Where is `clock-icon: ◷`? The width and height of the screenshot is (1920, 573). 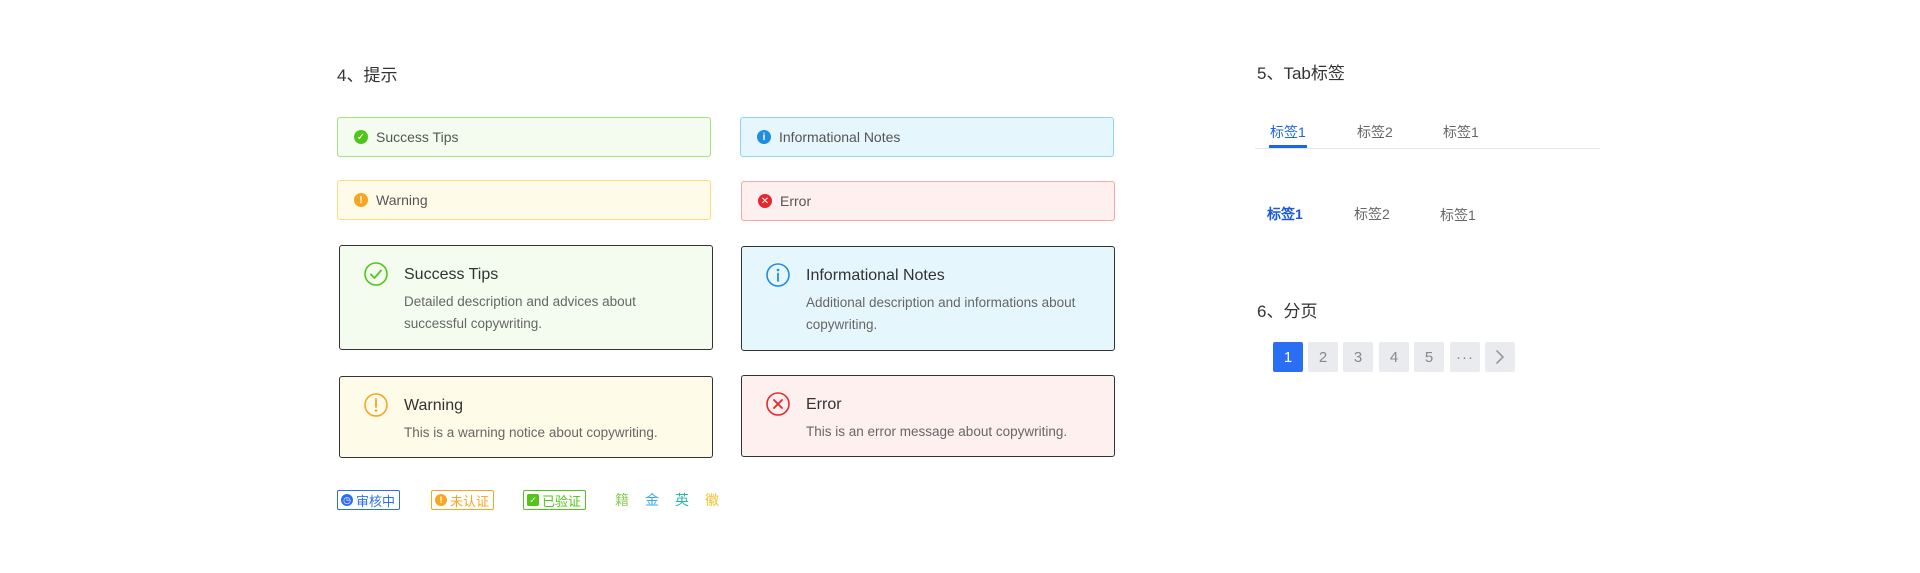 clock-icon: ◷ is located at coordinates (347, 500).